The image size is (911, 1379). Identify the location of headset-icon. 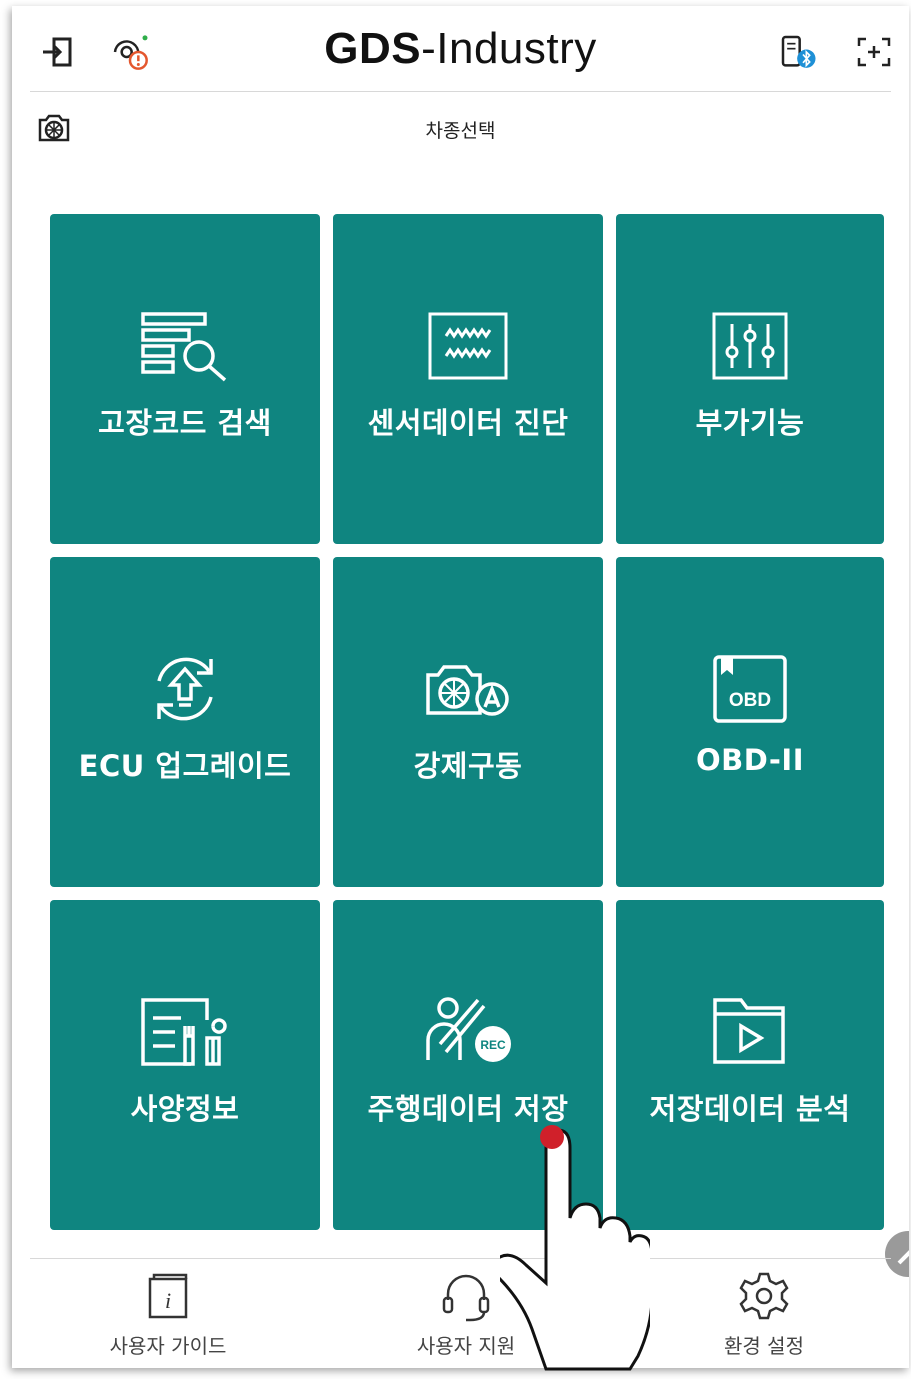
(466, 1296).